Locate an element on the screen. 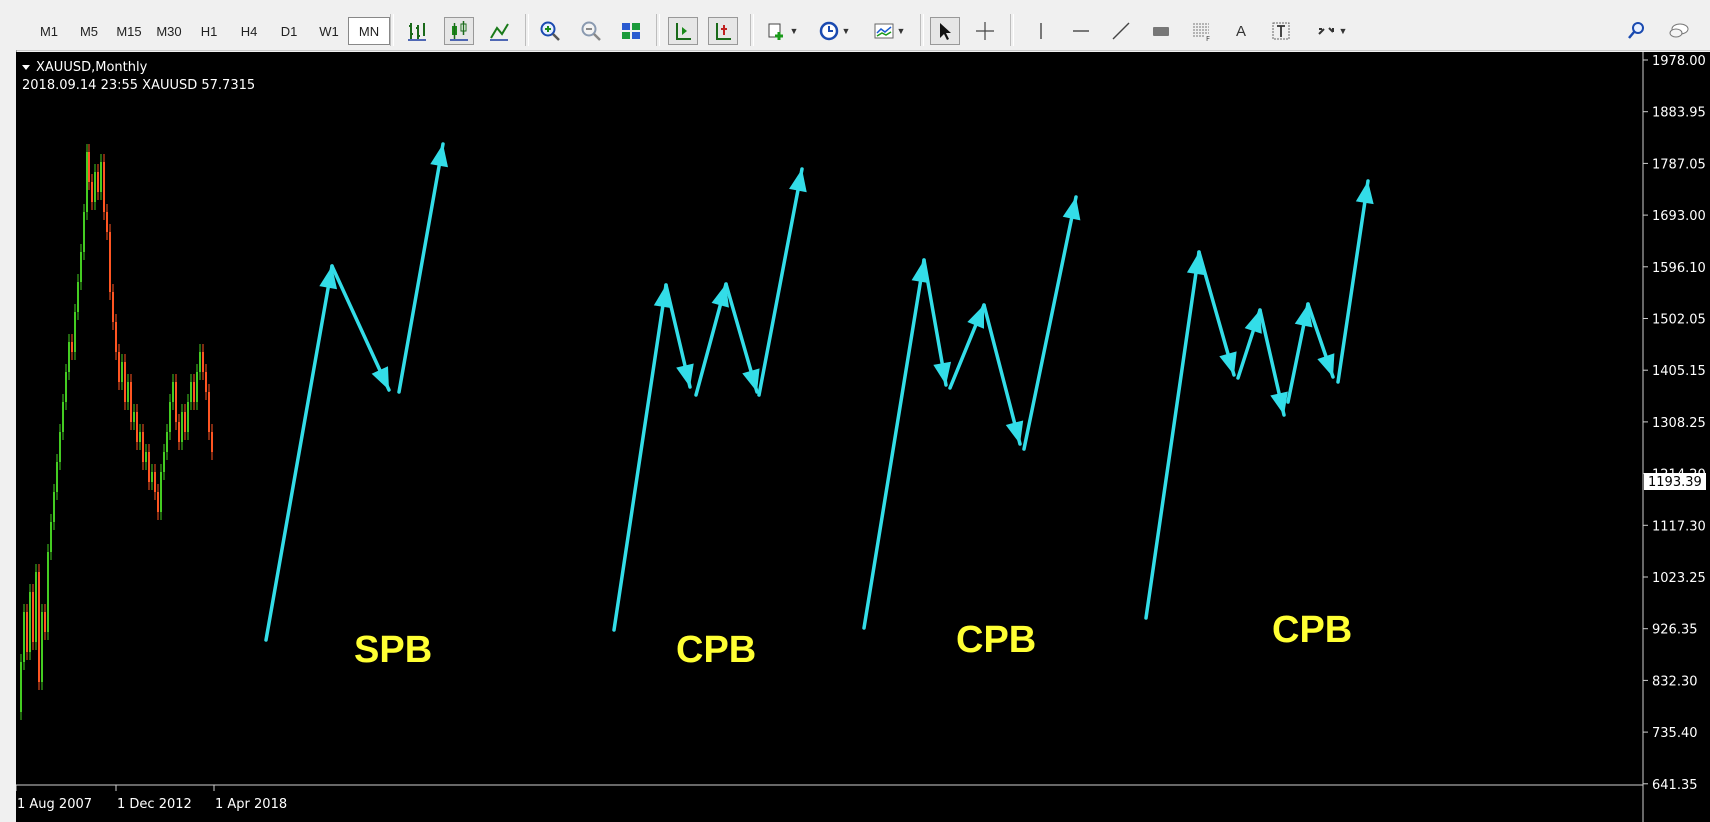 Image resolution: width=1710 pixels, height=822 pixels. left-panel-edge is located at coordinates (8, 436).